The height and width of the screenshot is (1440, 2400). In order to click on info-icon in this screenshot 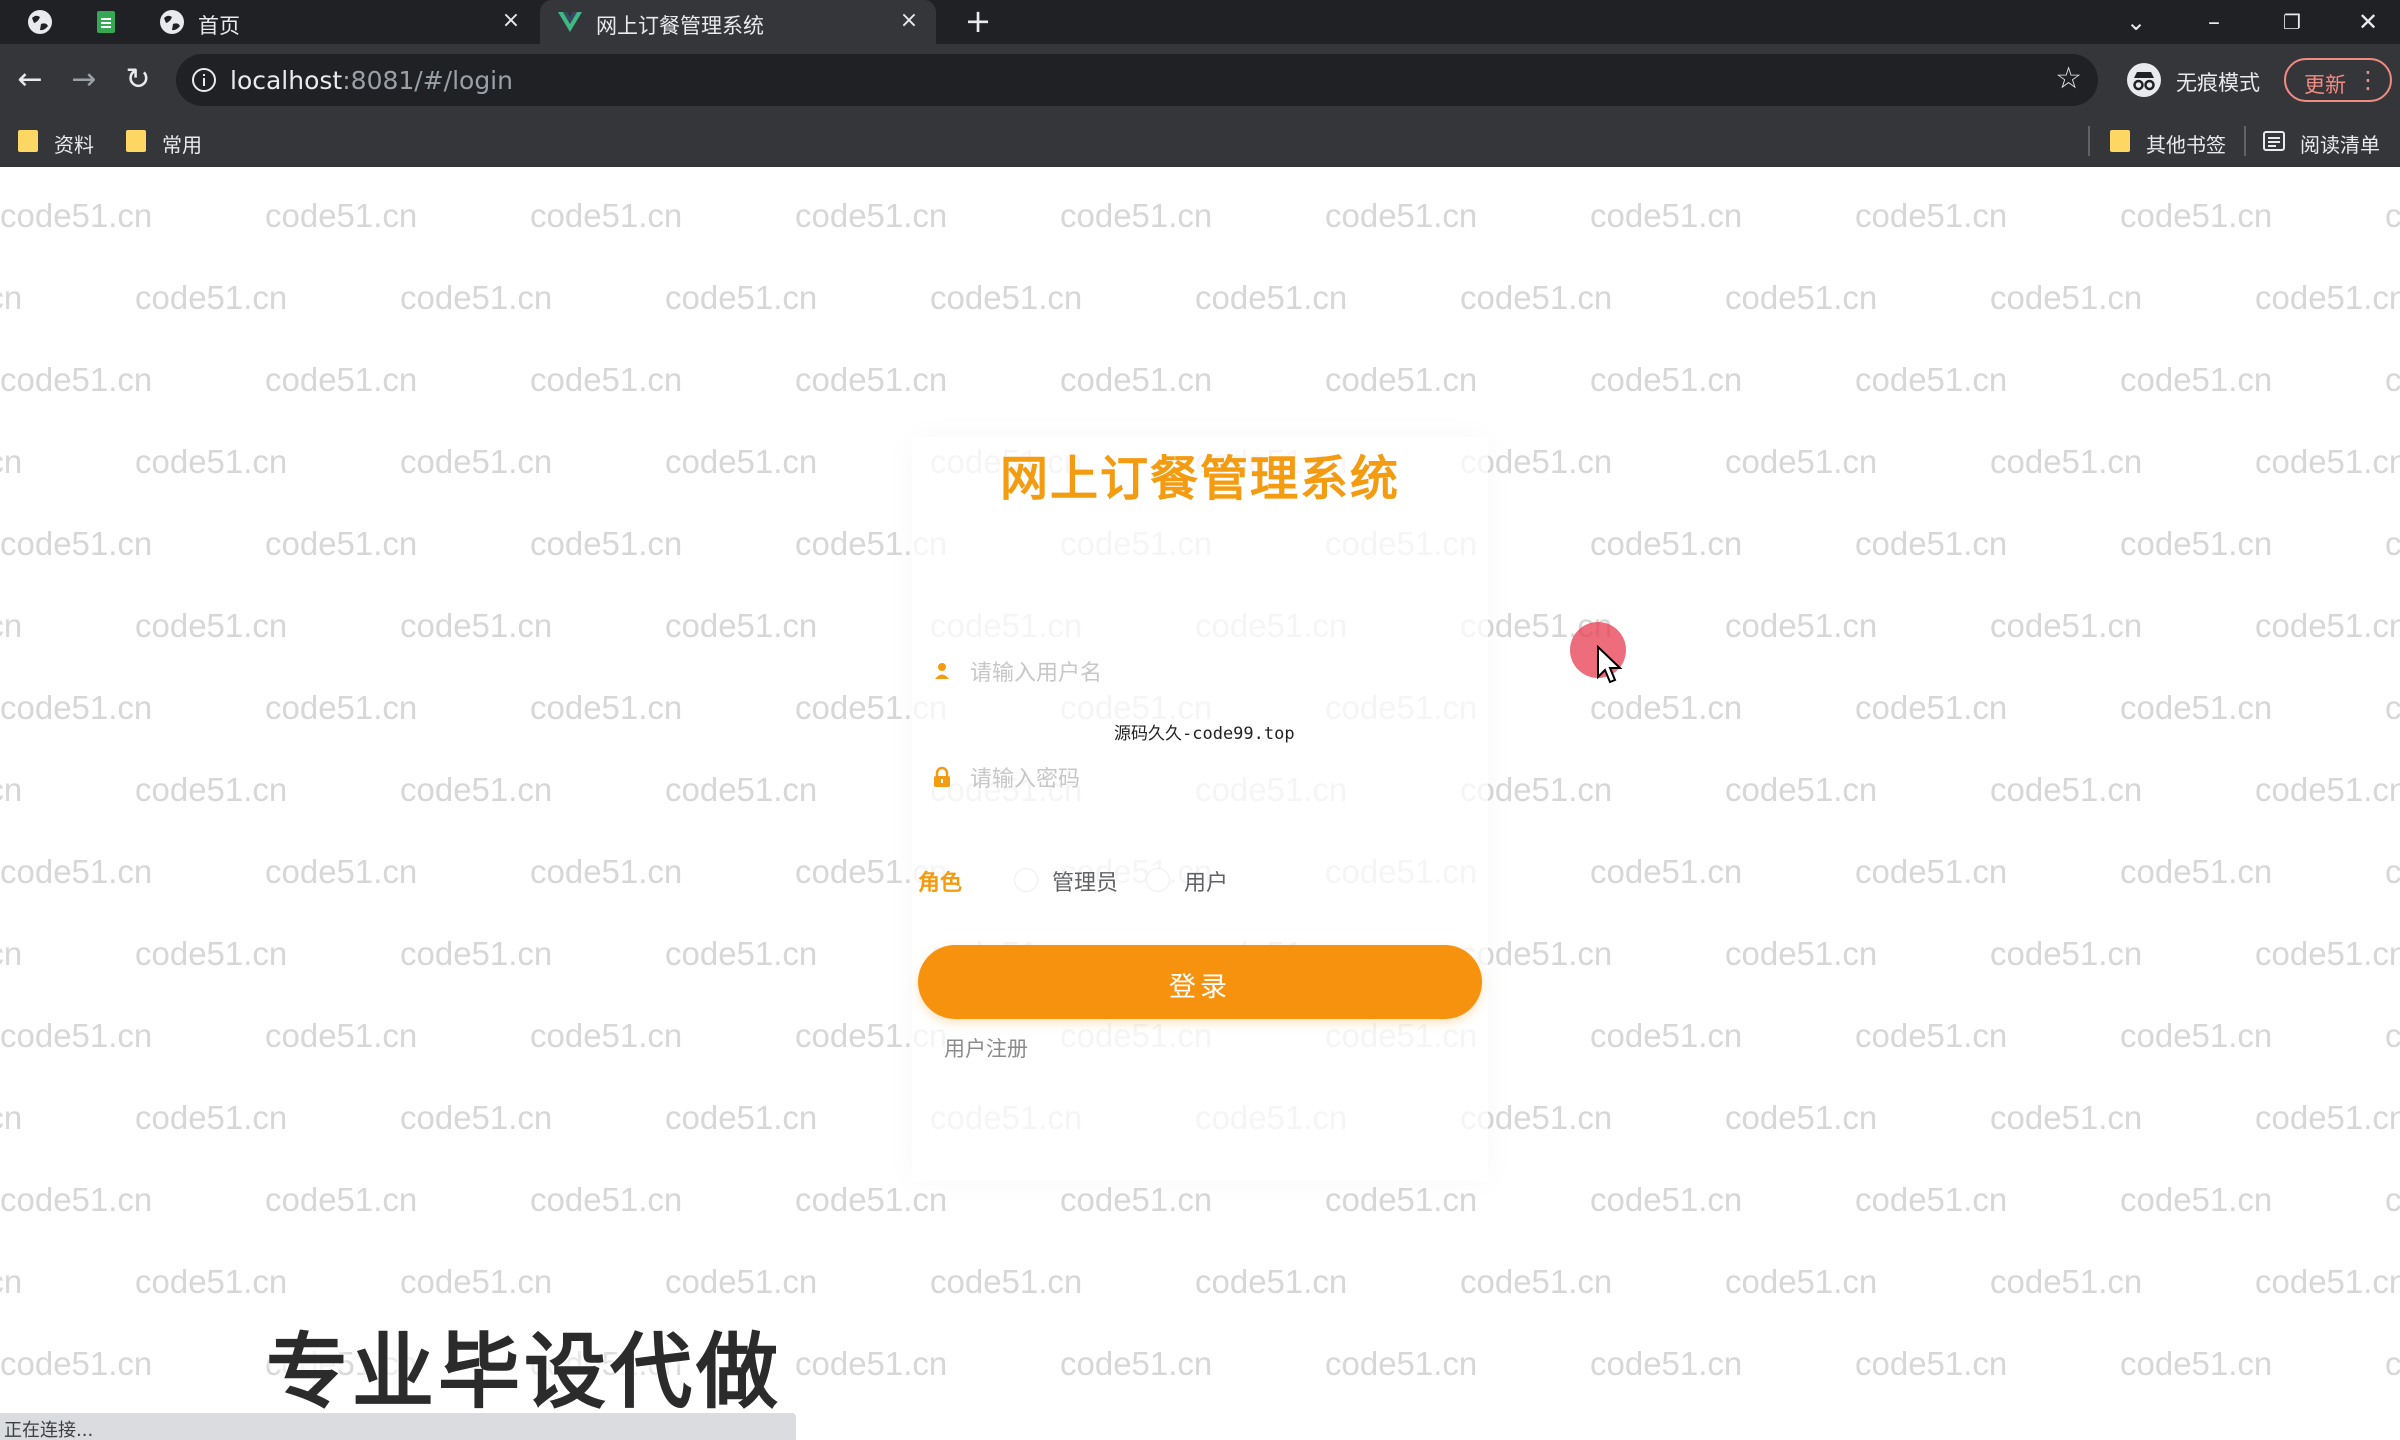, I will do `click(204, 80)`.